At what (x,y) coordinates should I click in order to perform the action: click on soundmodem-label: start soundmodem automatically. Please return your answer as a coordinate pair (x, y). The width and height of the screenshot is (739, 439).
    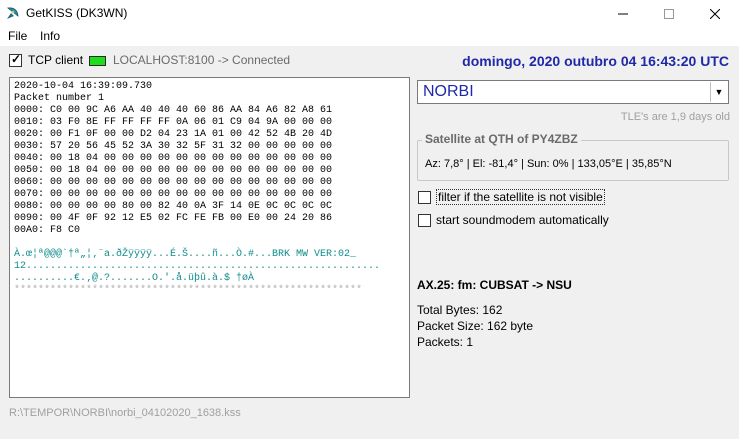
    Looking at the image, I should click on (522, 220).